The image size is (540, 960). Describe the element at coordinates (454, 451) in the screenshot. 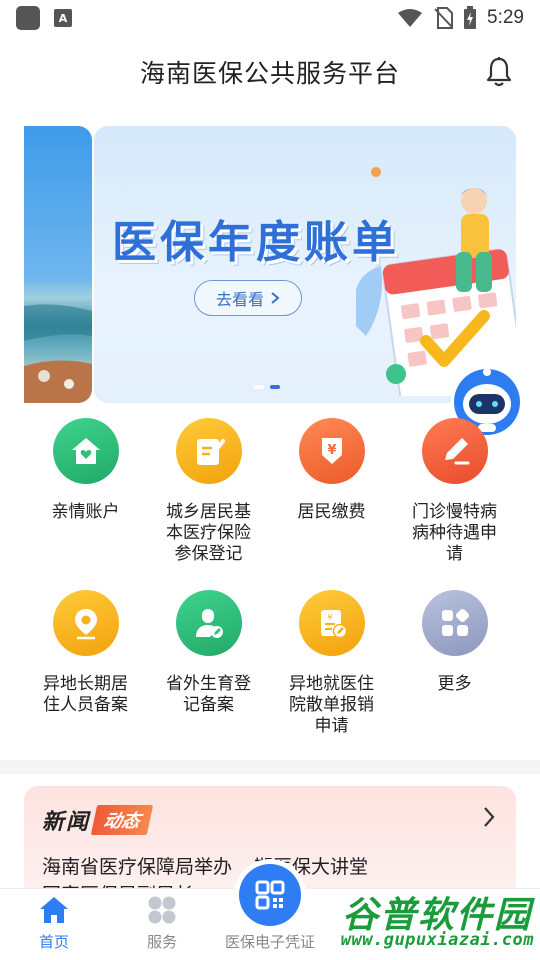

I see `pencil-icon` at that location.